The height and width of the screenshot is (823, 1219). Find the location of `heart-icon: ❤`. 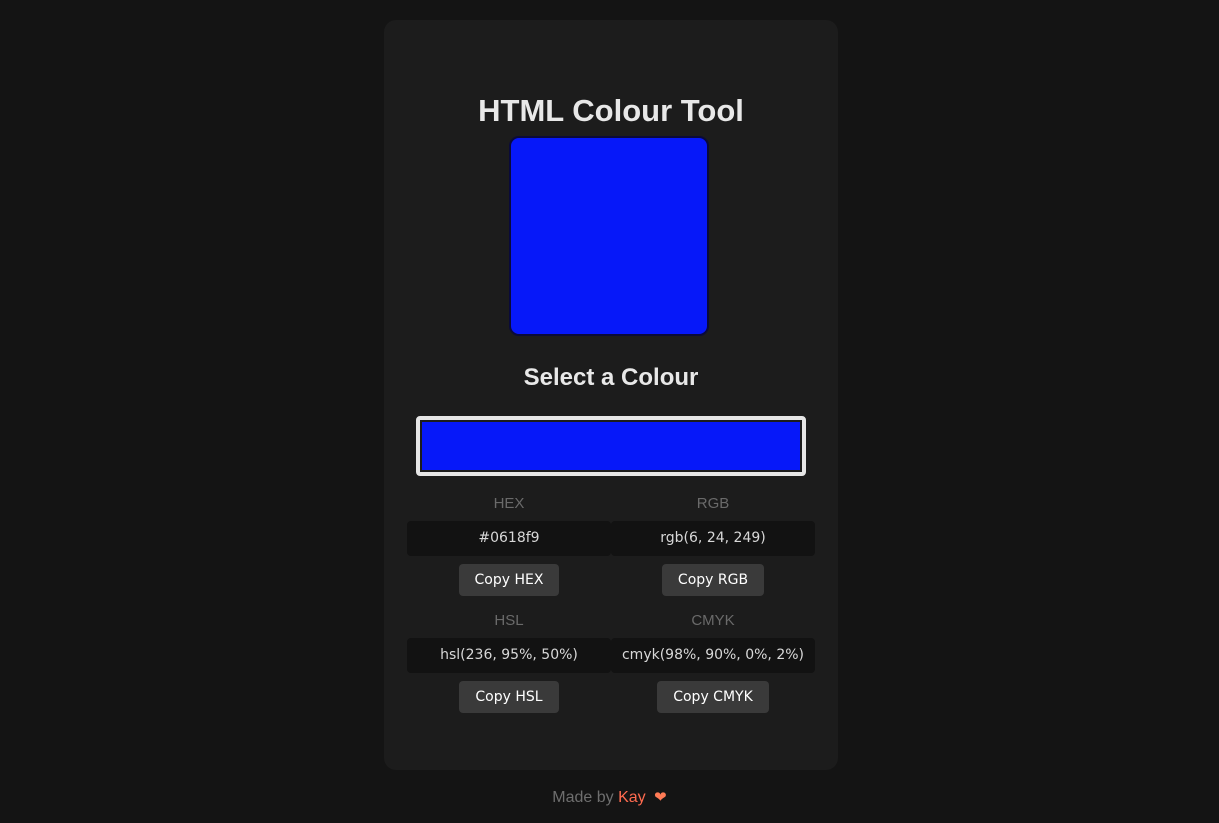

heart-icon: ❤ is located at coordinates (660, 797).